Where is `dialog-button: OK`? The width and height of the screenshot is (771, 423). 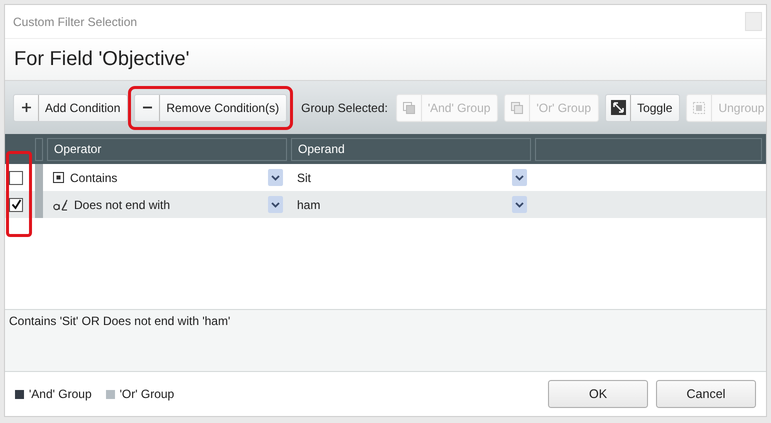
dialog-button: OK is located at coordinates (598, 394).